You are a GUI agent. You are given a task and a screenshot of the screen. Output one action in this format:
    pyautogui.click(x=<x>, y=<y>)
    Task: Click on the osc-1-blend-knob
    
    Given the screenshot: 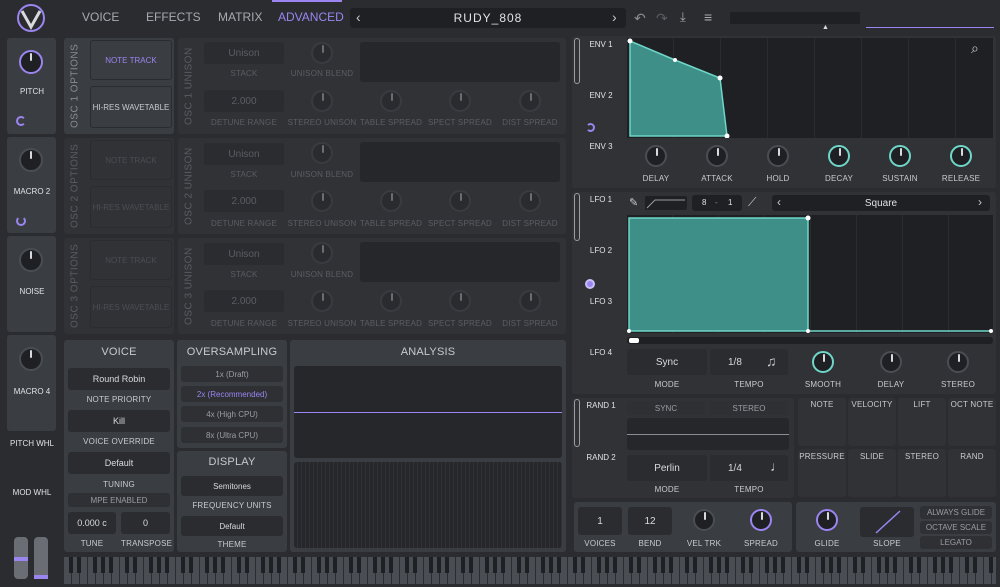 What is the action you would take?
    pyautogui.click(x=322, y=53)
    